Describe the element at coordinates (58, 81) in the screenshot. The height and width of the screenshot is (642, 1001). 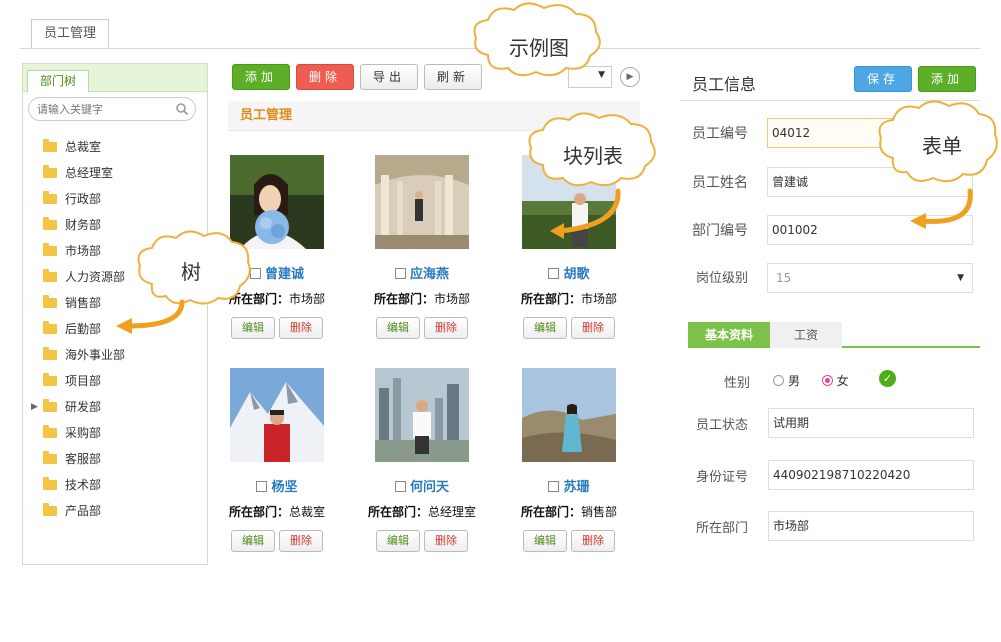
I see `tab-department-tree: 部门树` at that location.